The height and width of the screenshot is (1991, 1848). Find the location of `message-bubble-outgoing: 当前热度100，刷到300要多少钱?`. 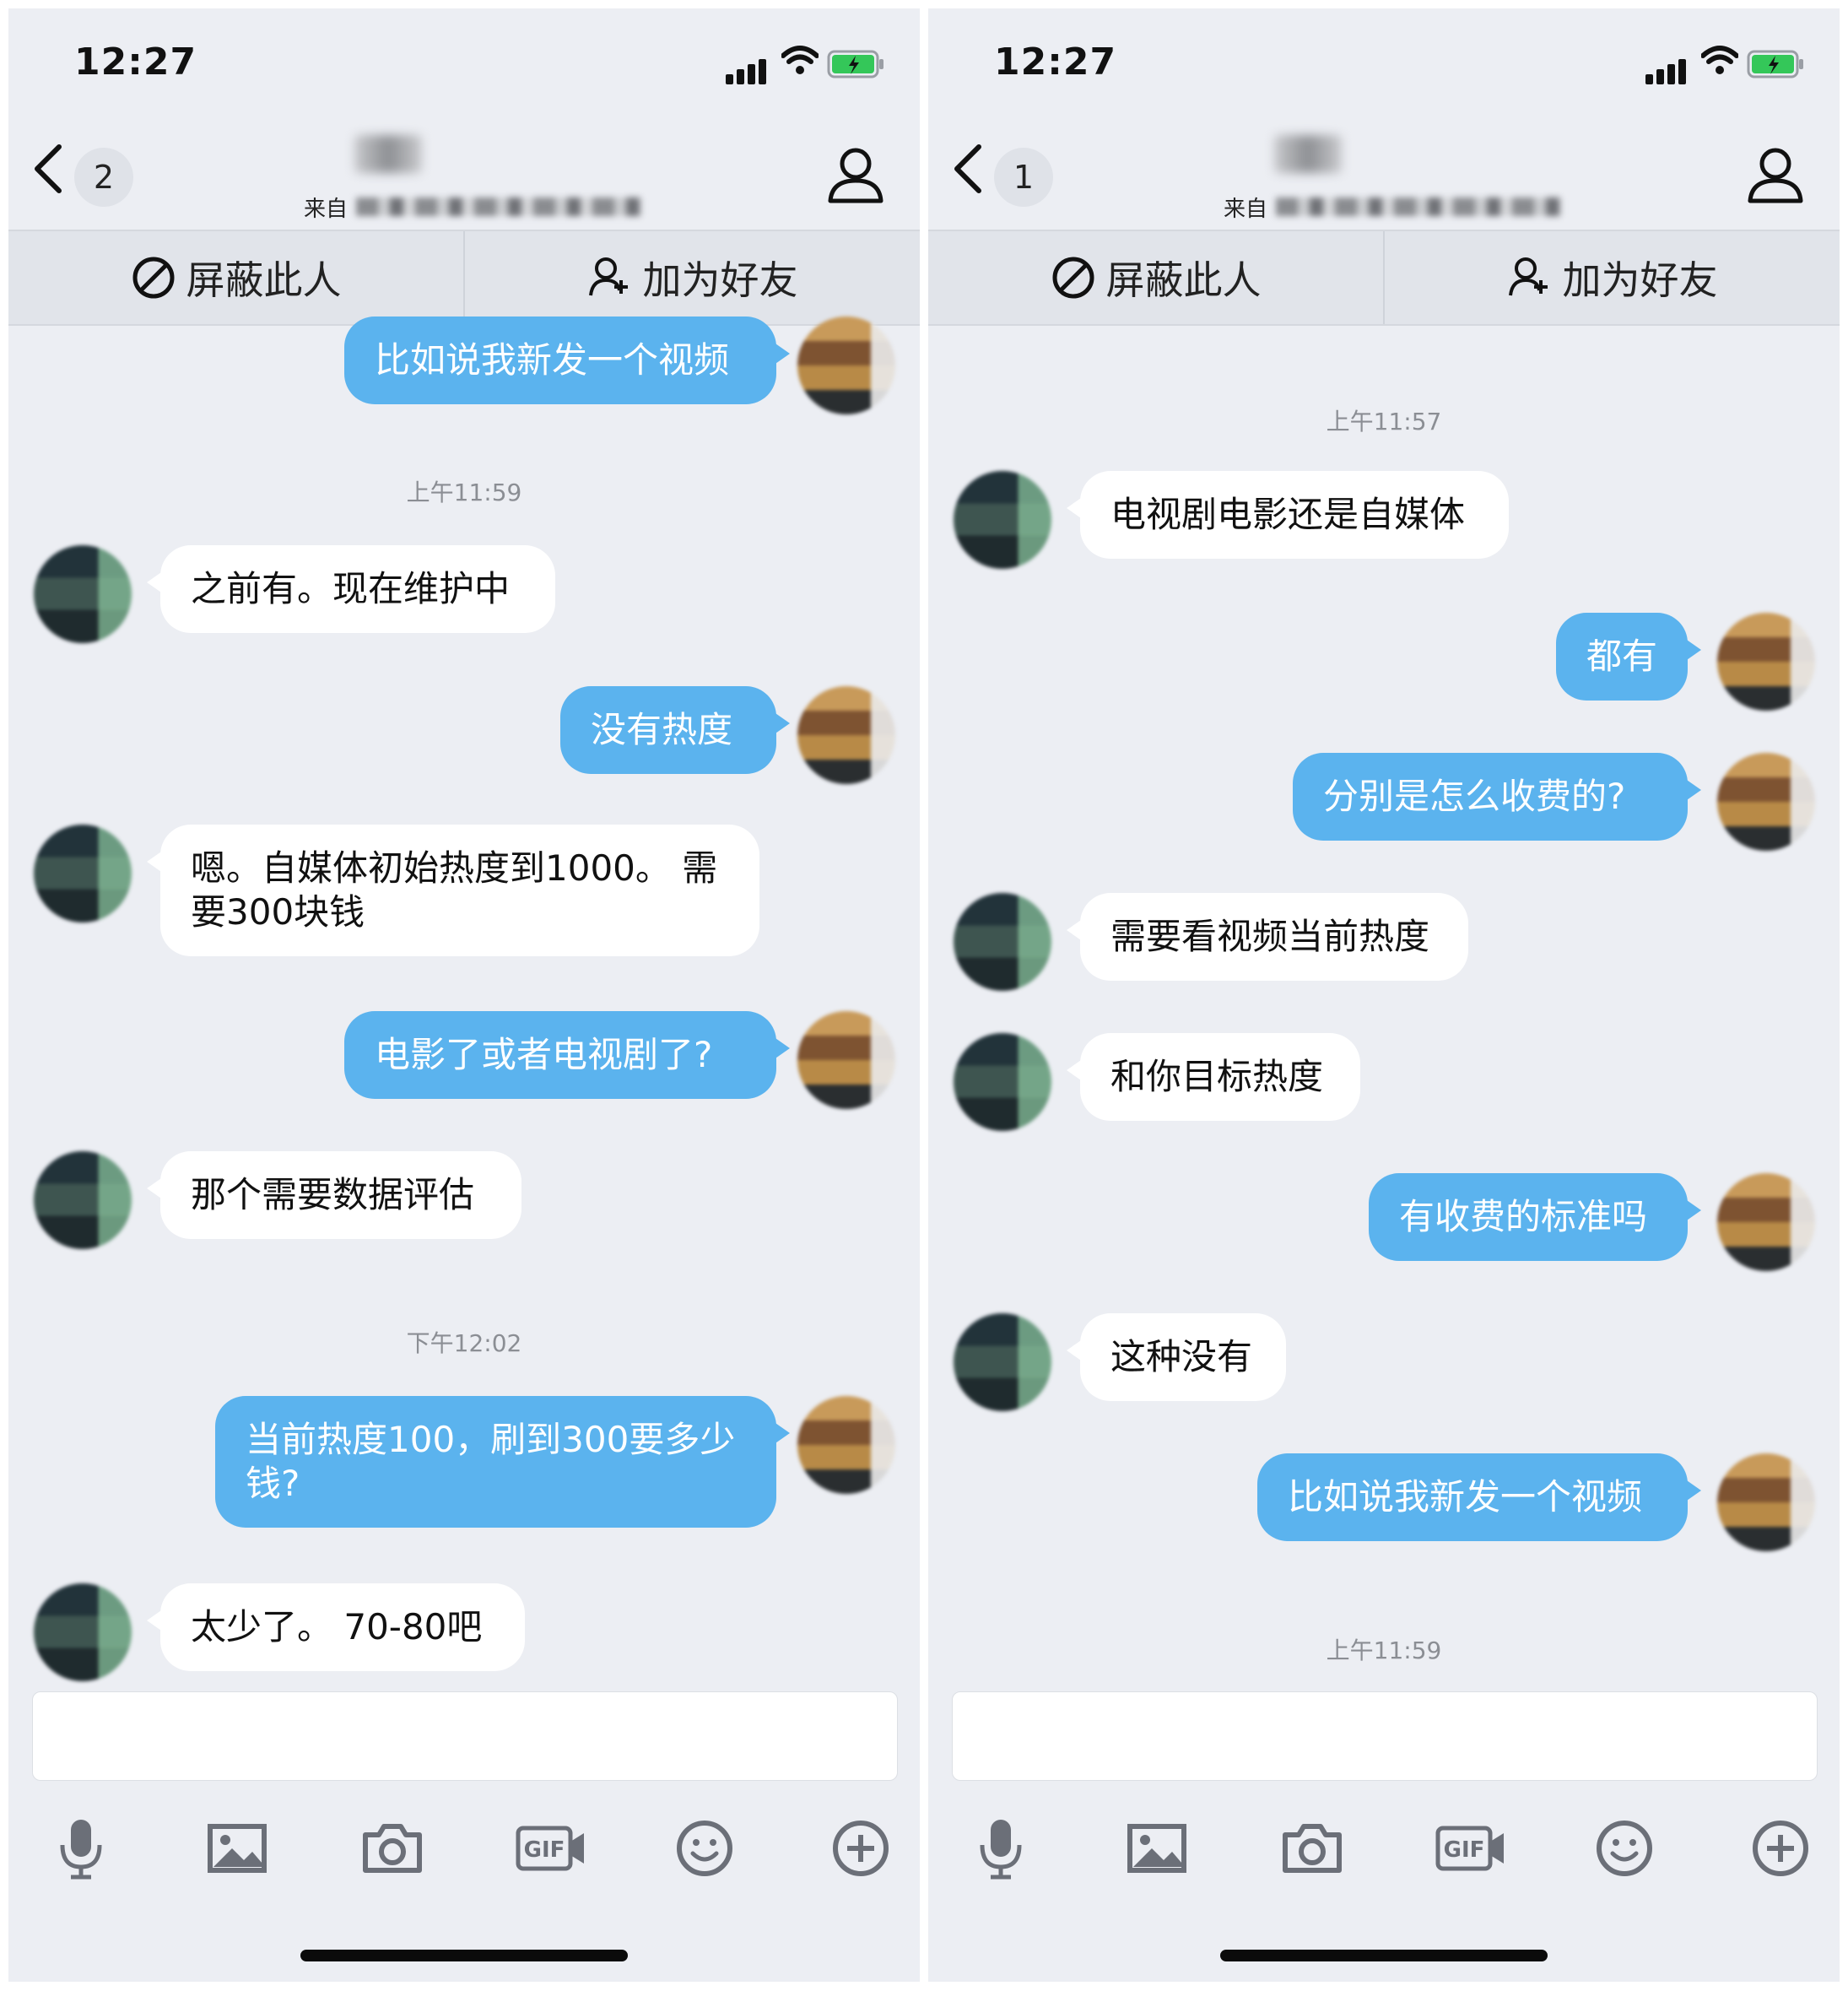

message-bubble-outgoing: 当前热度100，刷到300要多少钱? is located at coordinates (502, 1462).